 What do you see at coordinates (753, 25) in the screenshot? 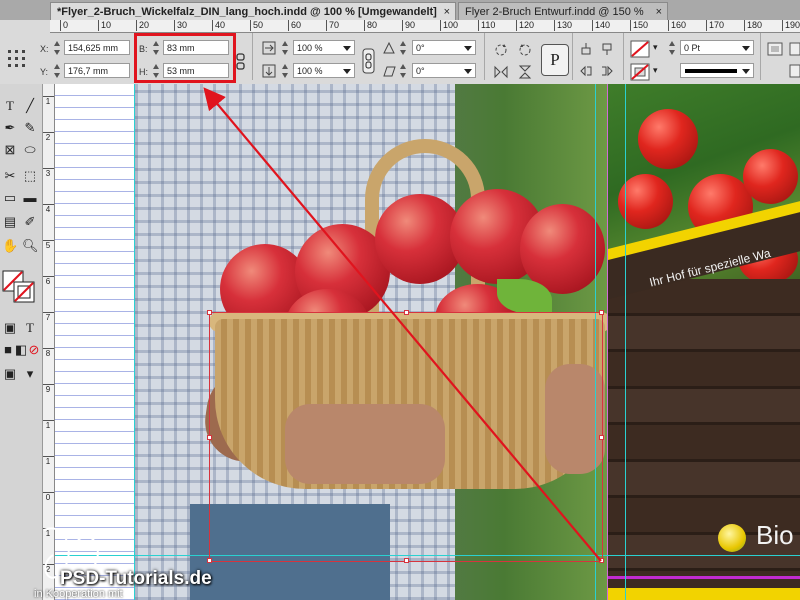
I see `ruler-tick-label: 180` at bounding box center [753, 25].